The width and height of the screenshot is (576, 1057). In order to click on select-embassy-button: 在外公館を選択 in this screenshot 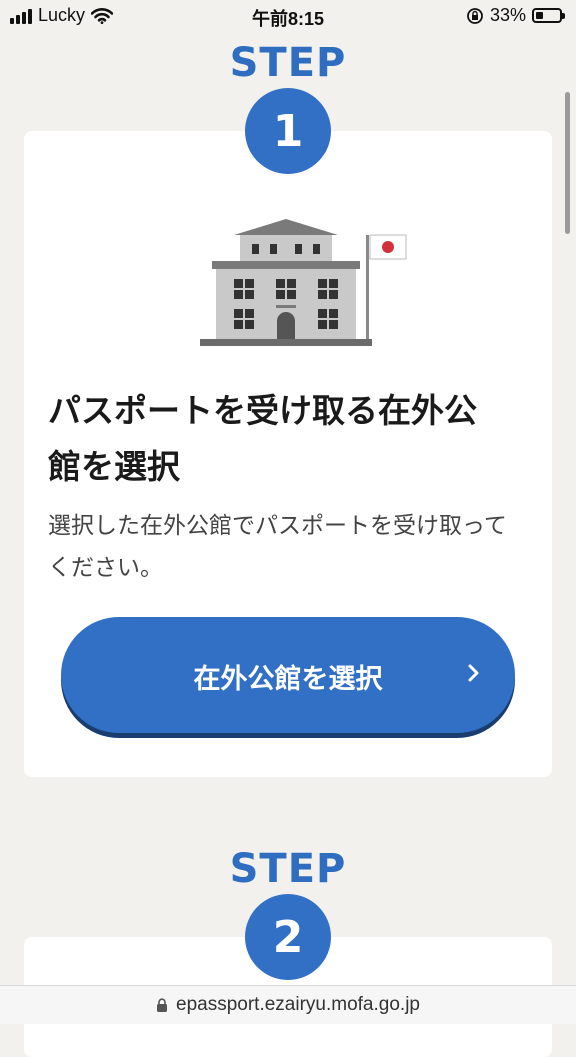, I will do `click(288, 675)`.